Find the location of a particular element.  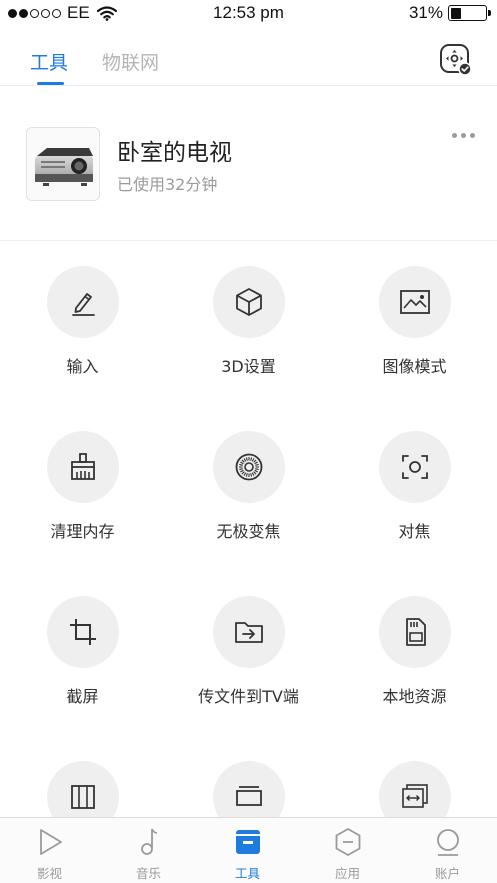

nav-label: 音乐 is located at coordinates (148, 873).